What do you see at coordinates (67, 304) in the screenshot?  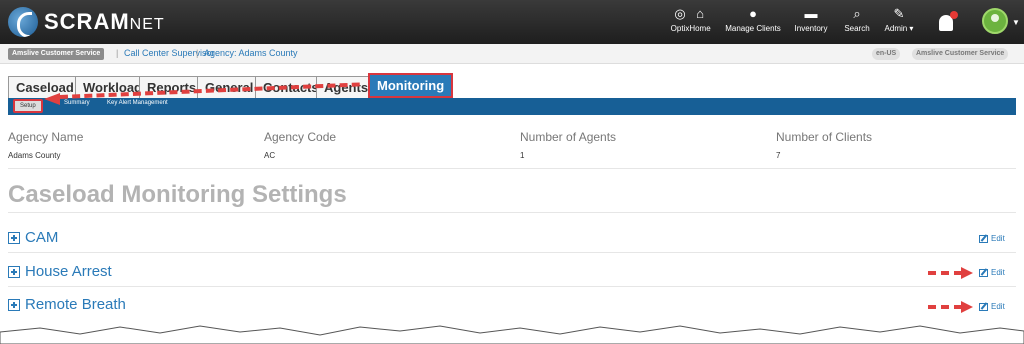 I see `section-remote-breath: Remote Breath` at bounding box center [67, 304].